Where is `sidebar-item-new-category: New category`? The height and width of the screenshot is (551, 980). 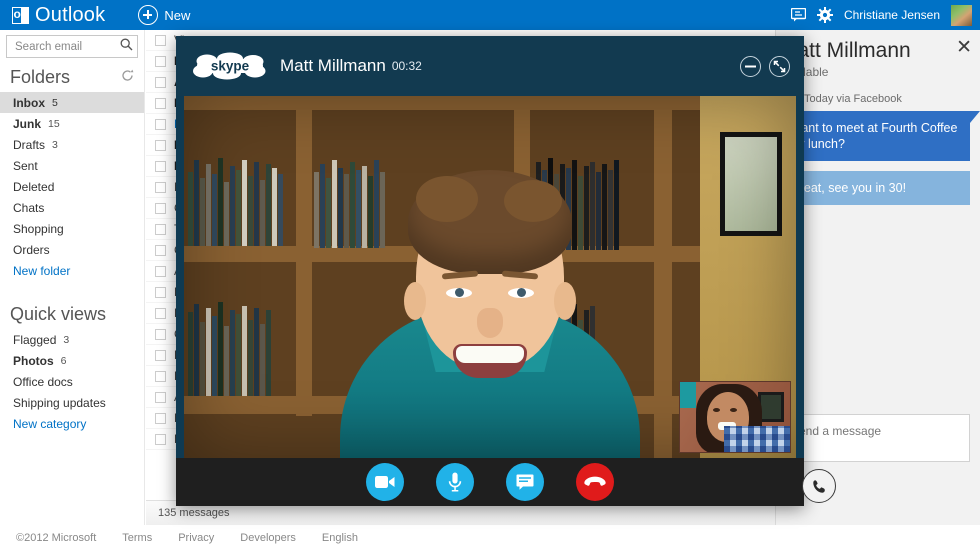 sidebar-item-new-category: New category is located at coordinates (72, 423).